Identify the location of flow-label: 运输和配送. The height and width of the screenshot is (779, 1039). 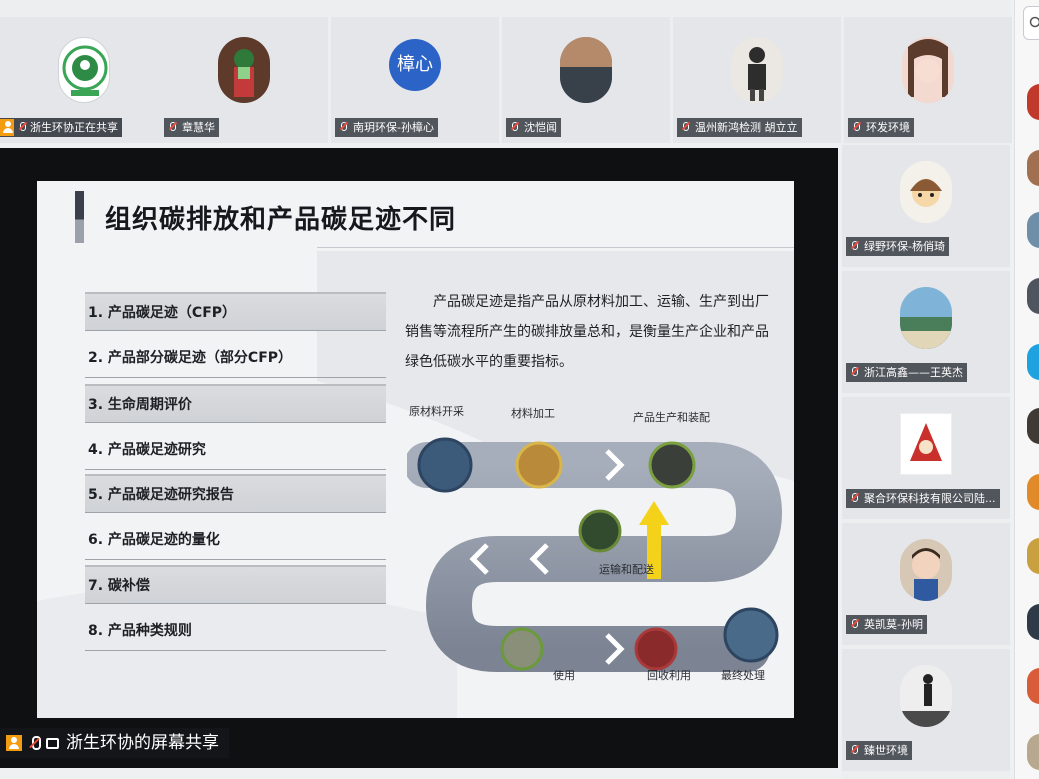
(626, 569).